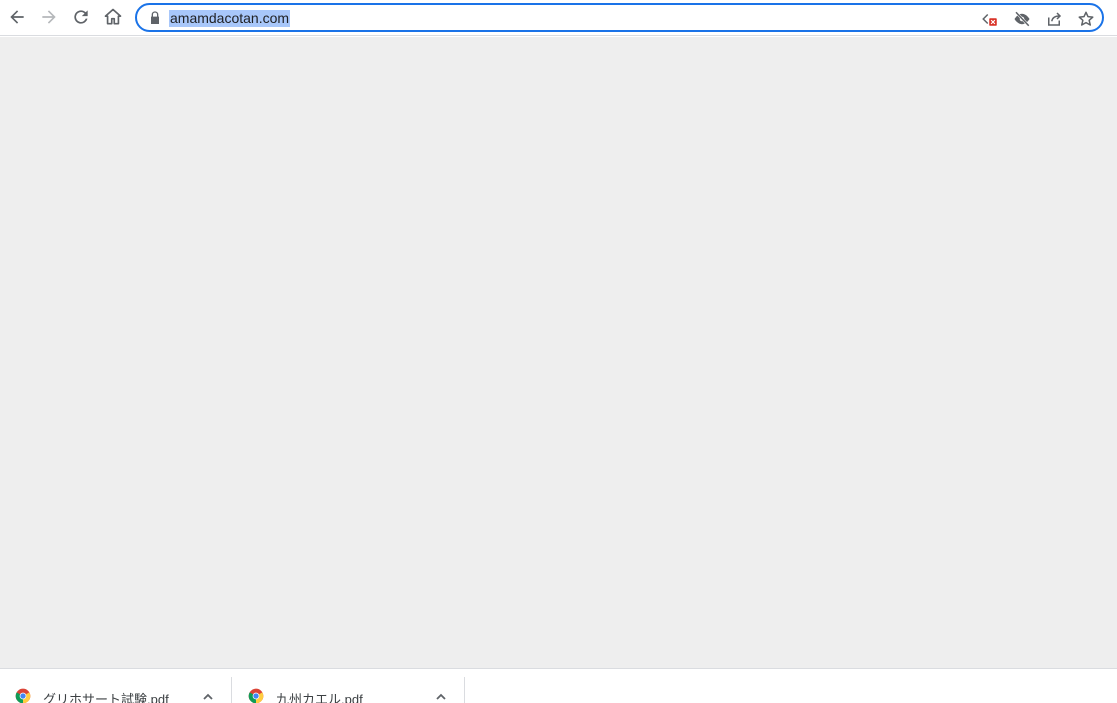  What do you see at coordinates (348, 686) in the screenshot?
I see `download-item: 九州カエル.pdf` at bounding box center [348, 686].